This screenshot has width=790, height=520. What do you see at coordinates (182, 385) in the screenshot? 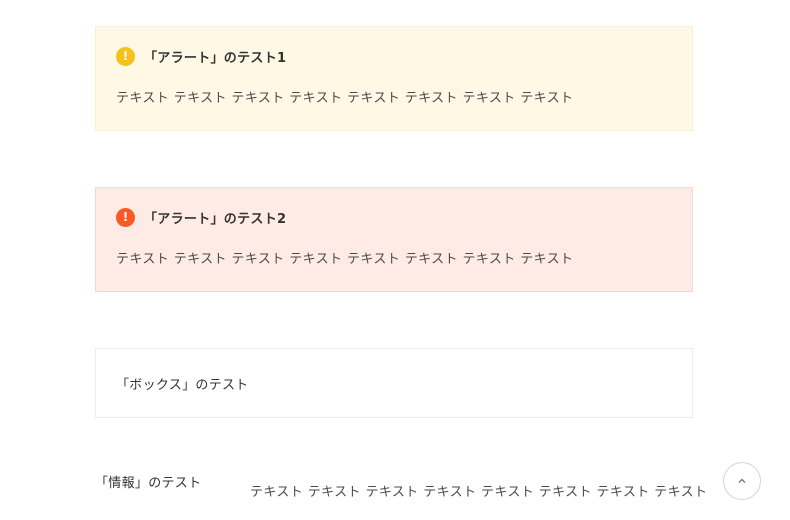
I see `box-title: 「ボックス」のテスト` at bounding box center [182, 385].